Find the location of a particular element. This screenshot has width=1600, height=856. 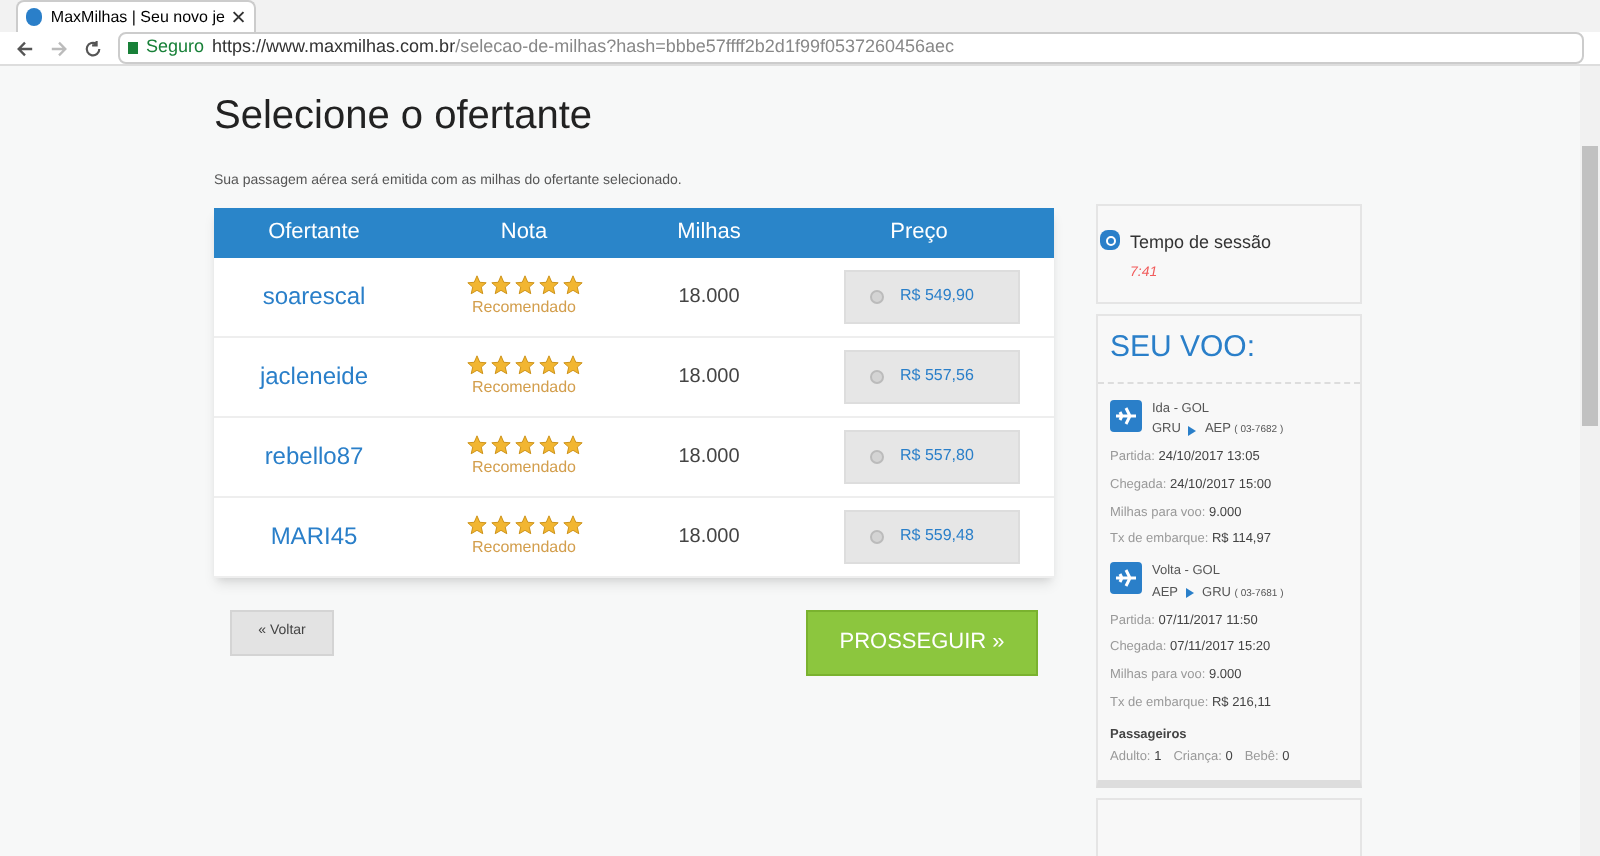

price-option: R$ 557,80 is located at coordinates (932, 456).